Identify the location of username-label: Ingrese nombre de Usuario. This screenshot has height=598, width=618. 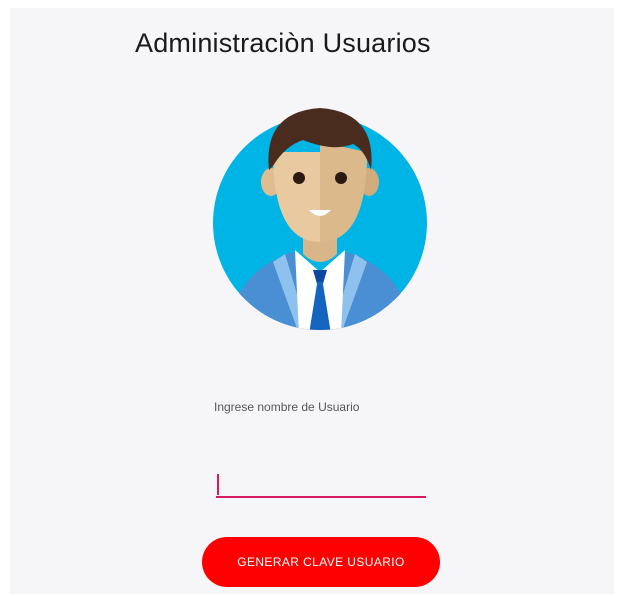
(287, 407).